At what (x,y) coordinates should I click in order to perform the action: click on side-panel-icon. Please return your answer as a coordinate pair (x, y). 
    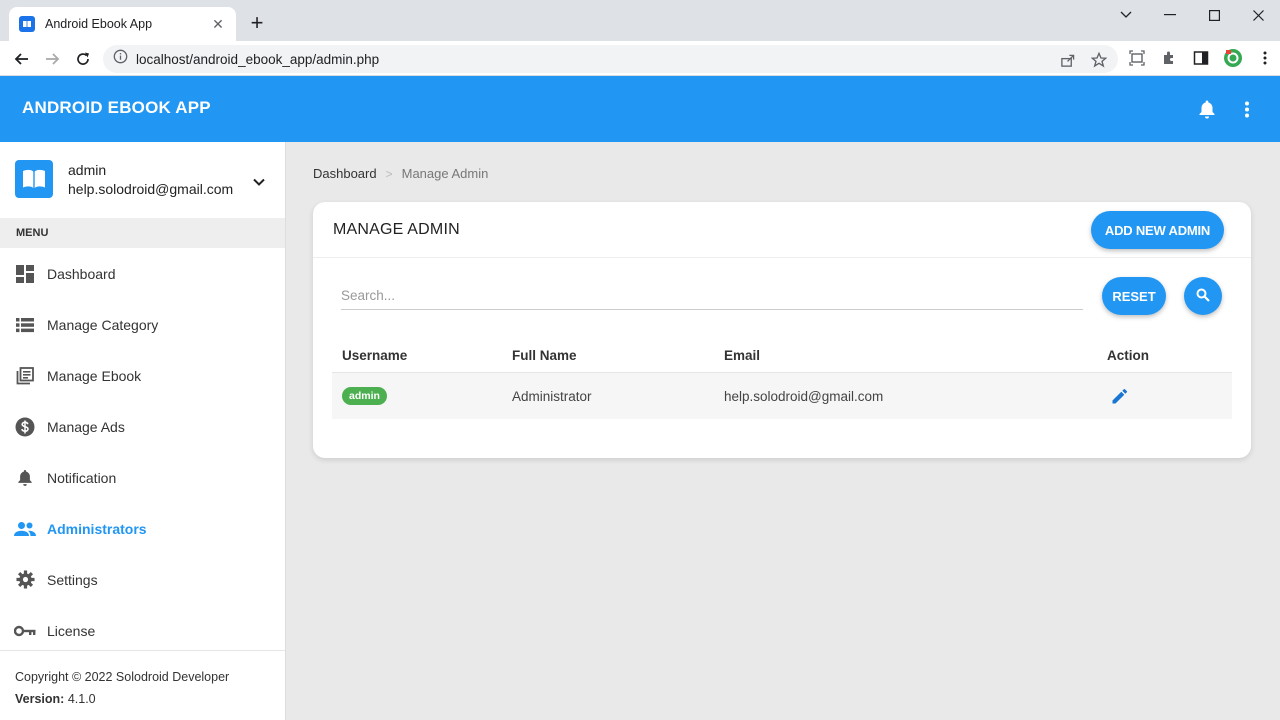
    Looking at the image, I should click on (1201, 58).